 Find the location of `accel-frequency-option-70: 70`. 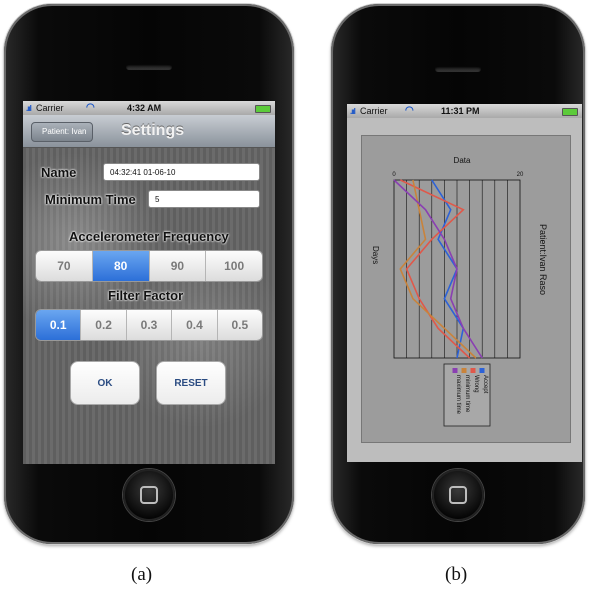

accel-frequency-option-70: 70 is located at coordinates (64, 266).